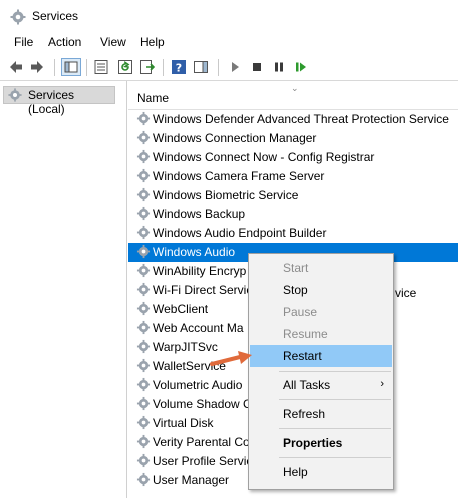  Describe the element at coordinates (321, 312) in the screenshot. I see `context-menu-pause: Pause` at that location.